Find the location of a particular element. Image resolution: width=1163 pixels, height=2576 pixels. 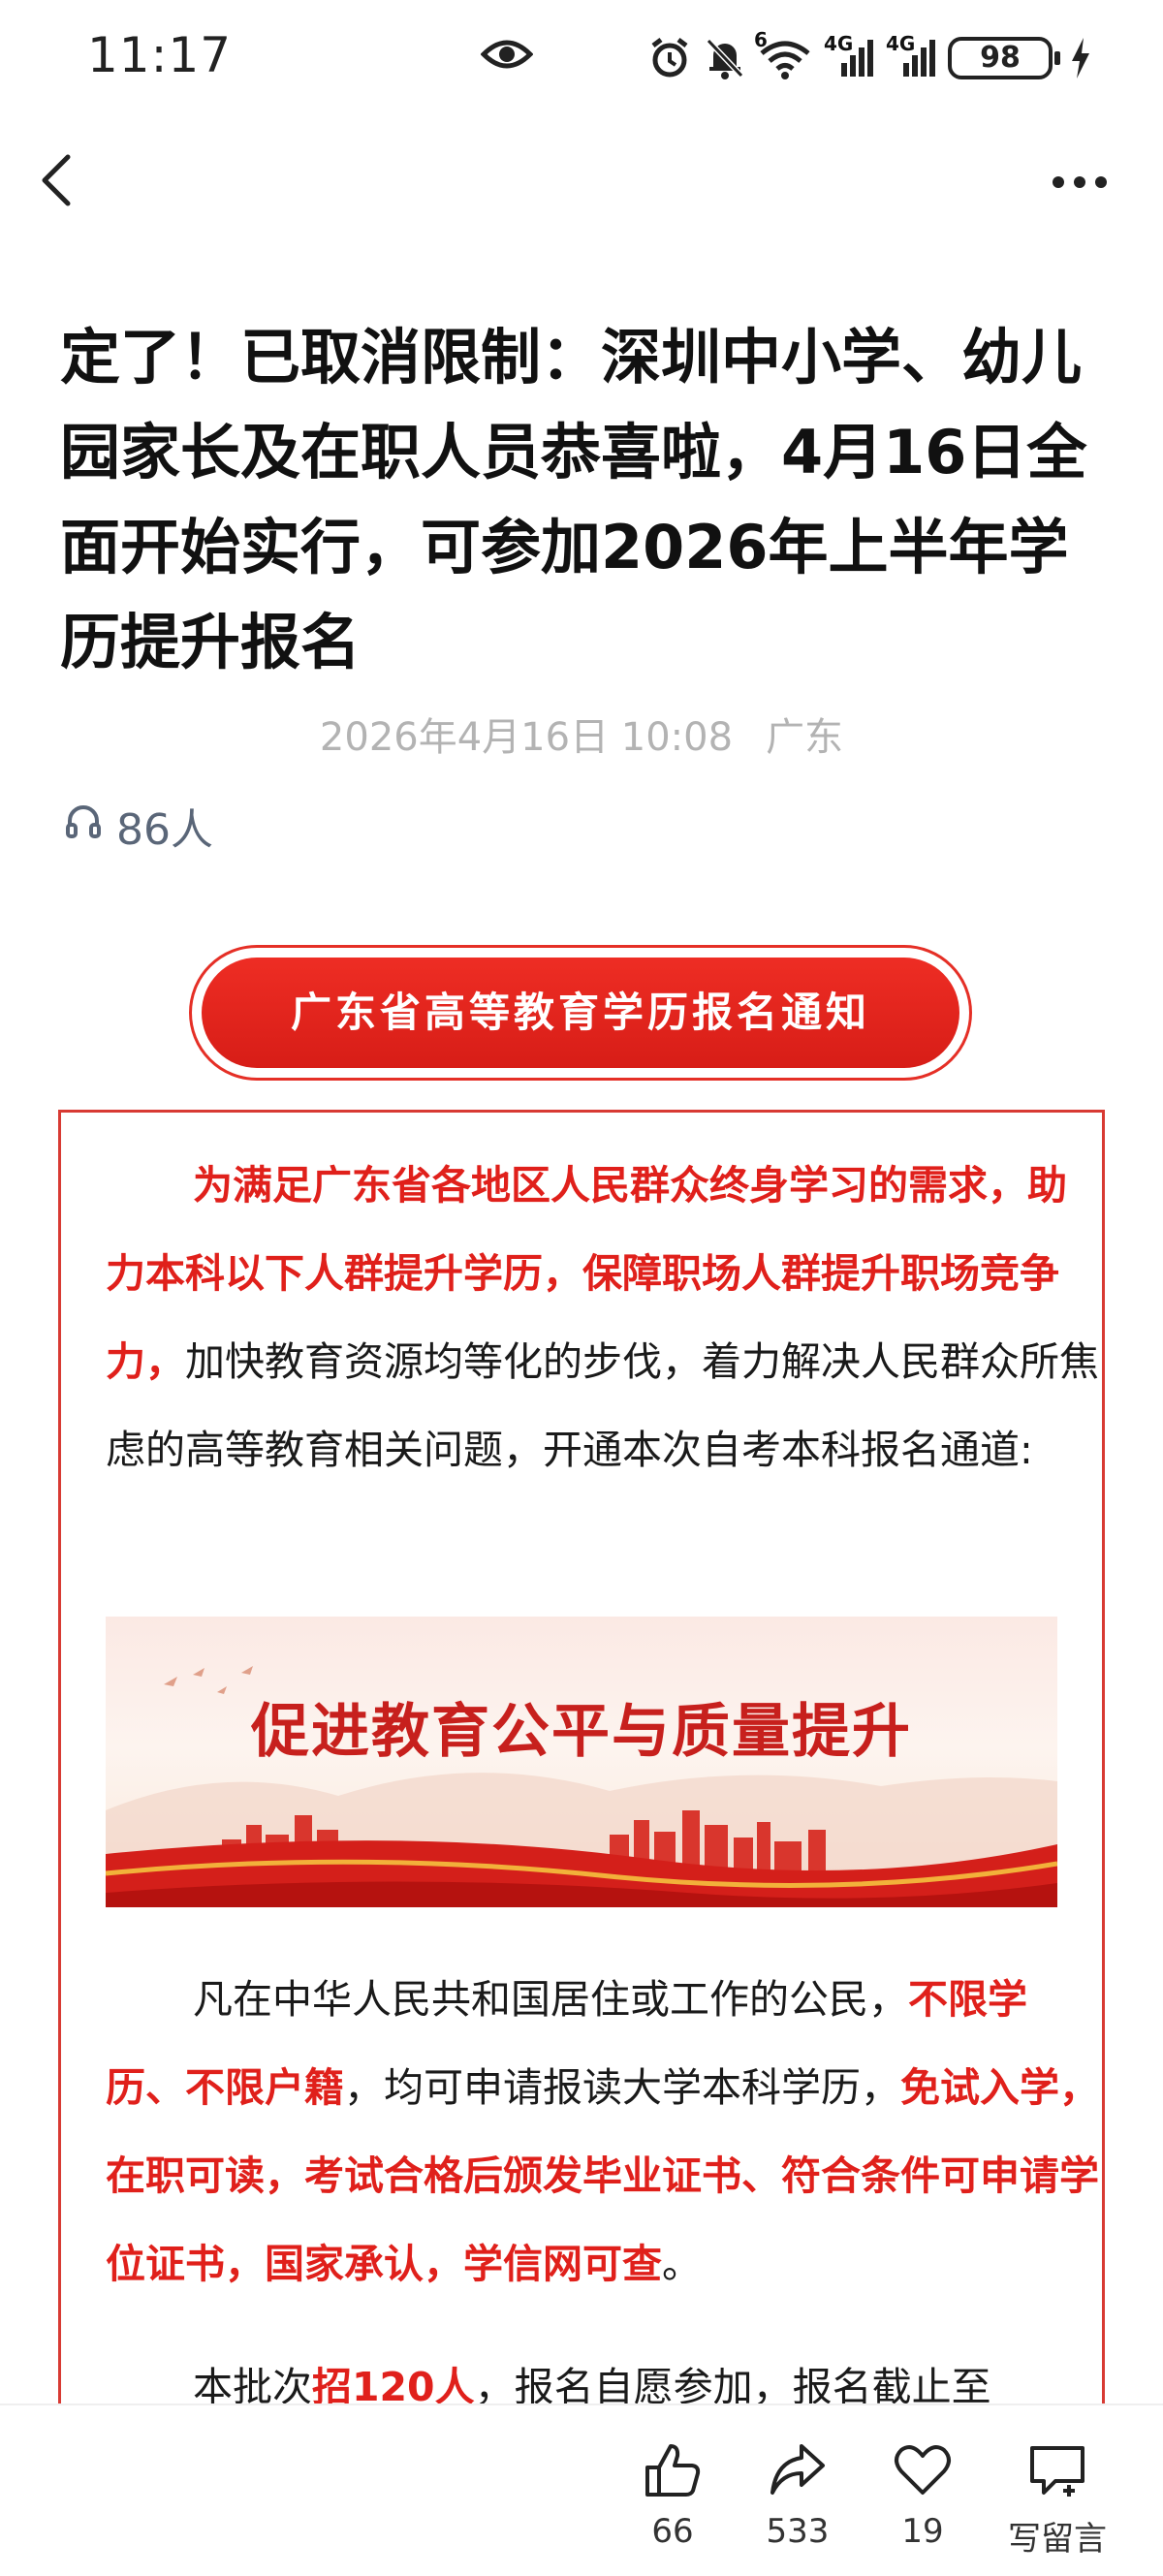

thumbs-up-icon is located at coordinates (673, 2470).